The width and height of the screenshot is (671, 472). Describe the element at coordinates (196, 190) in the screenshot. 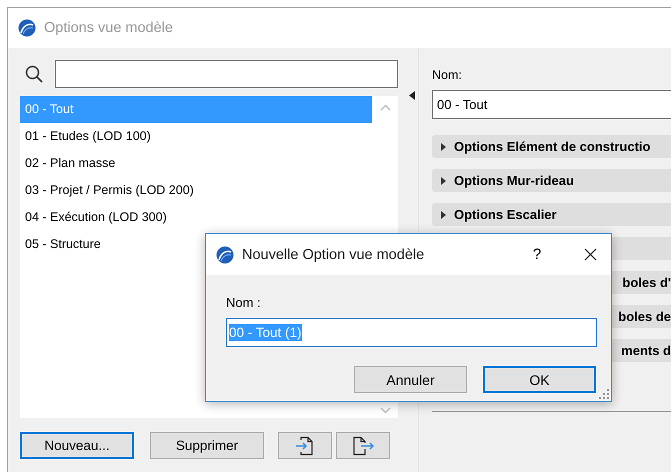

I see `list-item: 03 - Projet / Permis (LOD 200)` at that location.